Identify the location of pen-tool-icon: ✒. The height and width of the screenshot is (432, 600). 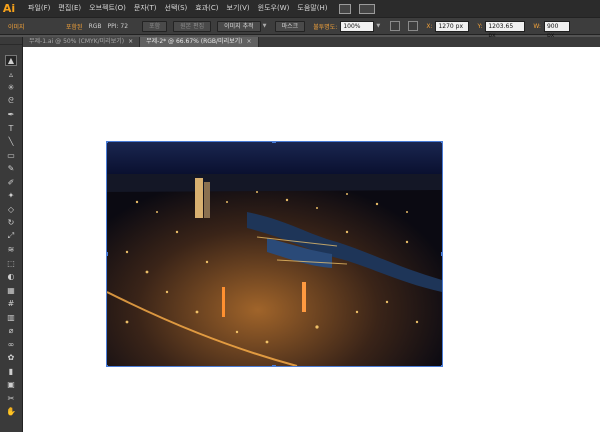
(11, 114).